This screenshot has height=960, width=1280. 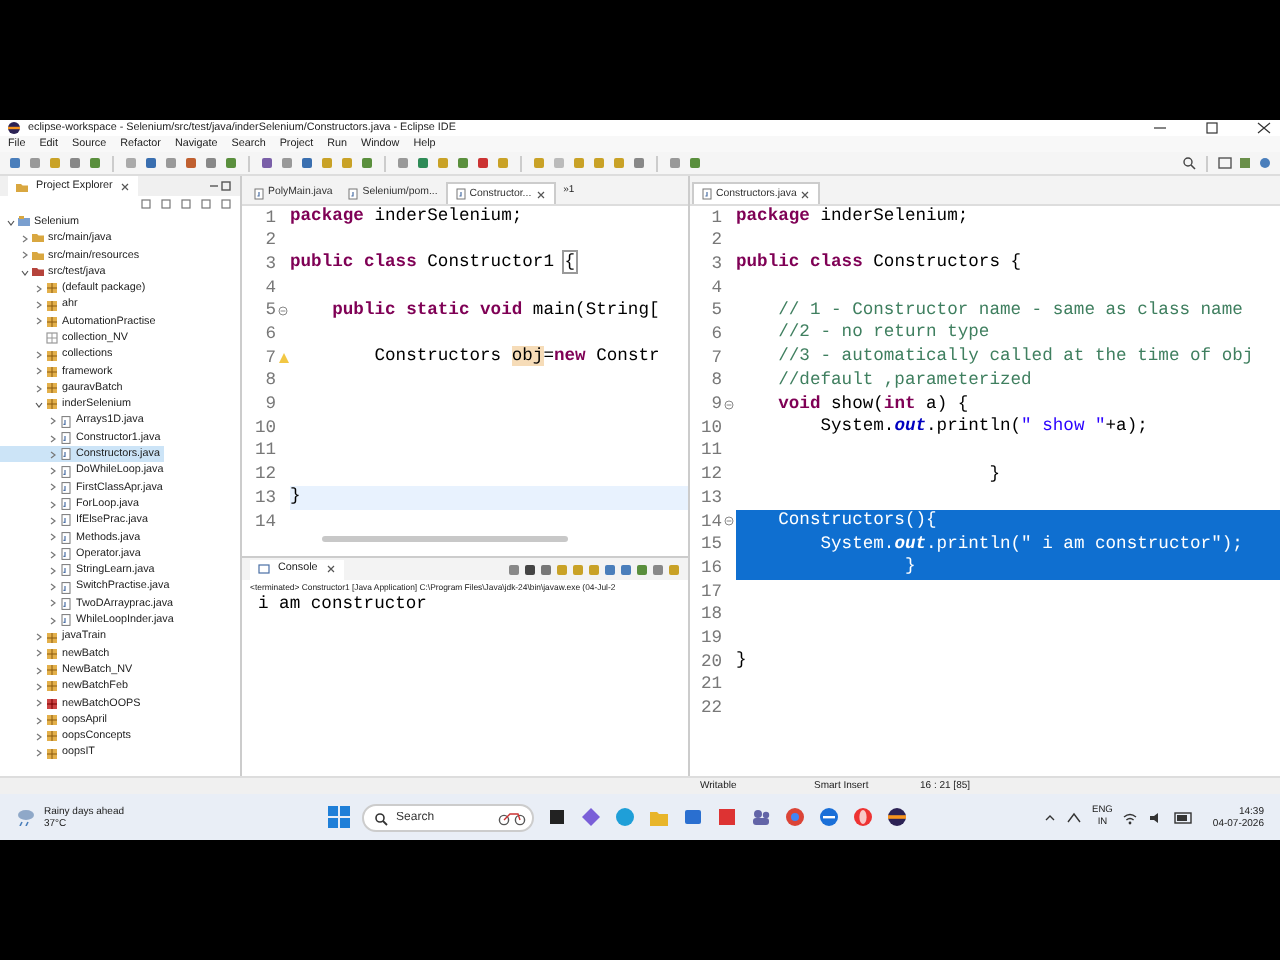 I want to click on line-number: 19, so click(x=710, y=638).